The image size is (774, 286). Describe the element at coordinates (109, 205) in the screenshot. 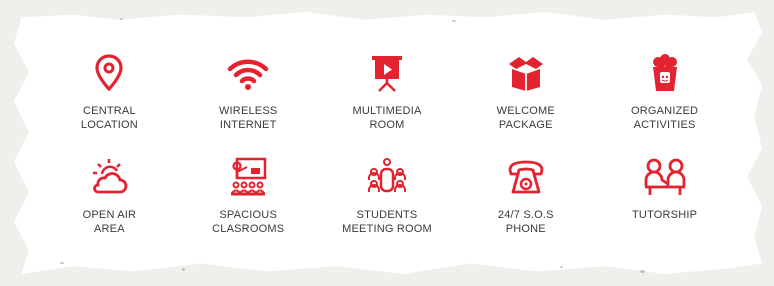

I see `amenity-open-air-area: OPEN AIR AREA` at that location.